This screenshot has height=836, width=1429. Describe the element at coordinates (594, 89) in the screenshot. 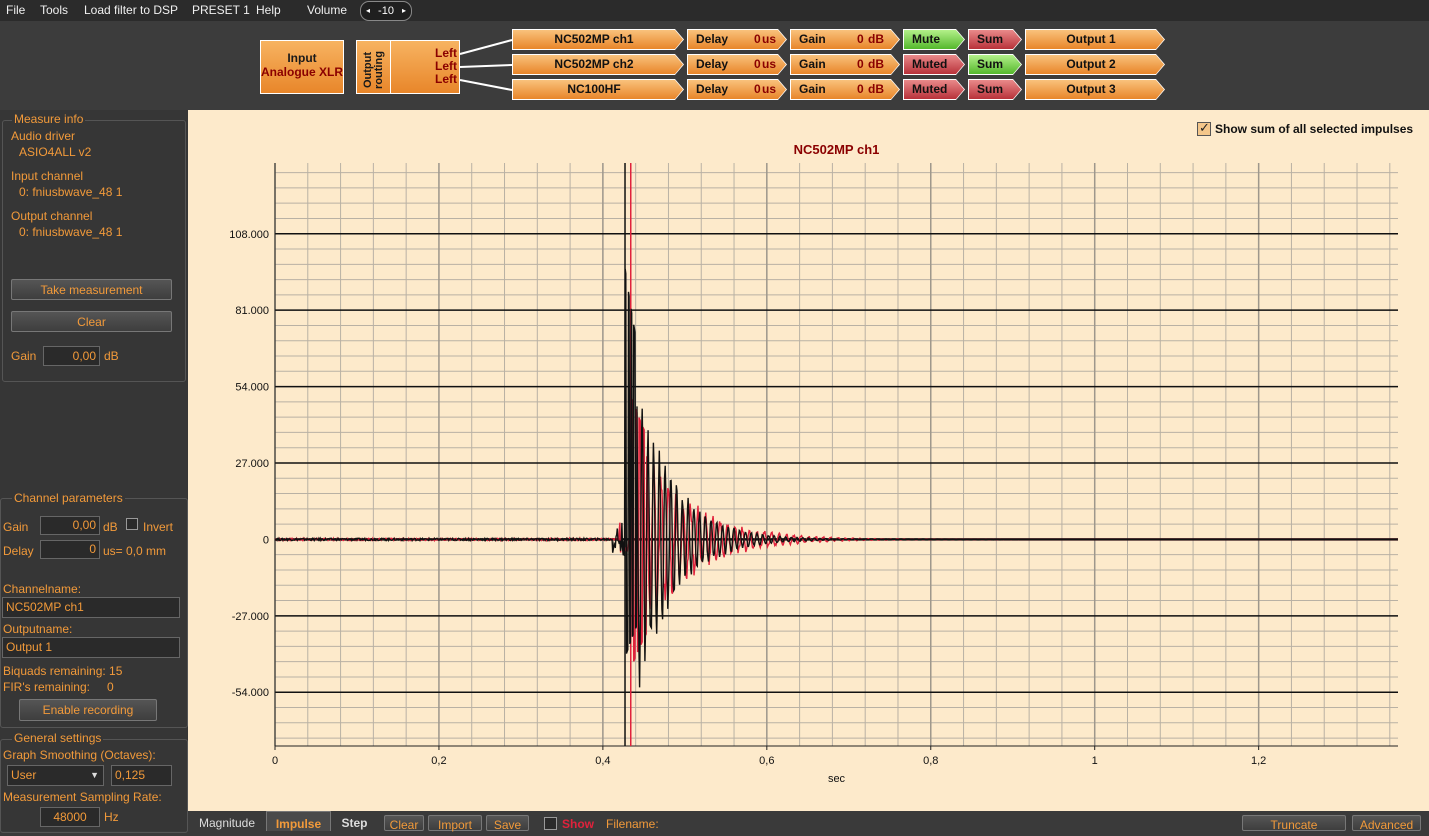

I see `channel-name-label: NC100HF` at that location.